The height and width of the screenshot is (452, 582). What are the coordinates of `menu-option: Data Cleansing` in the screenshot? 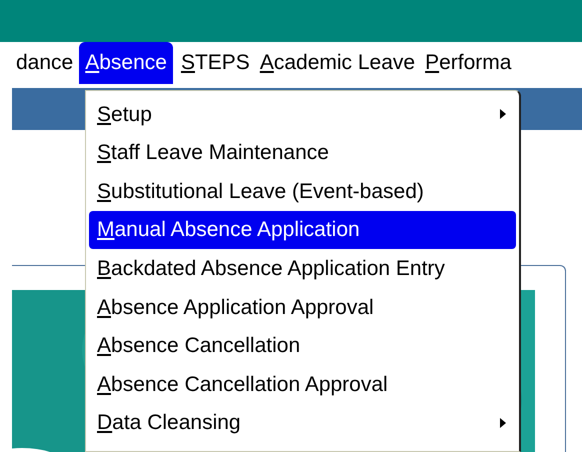 It's located at (302, 423).